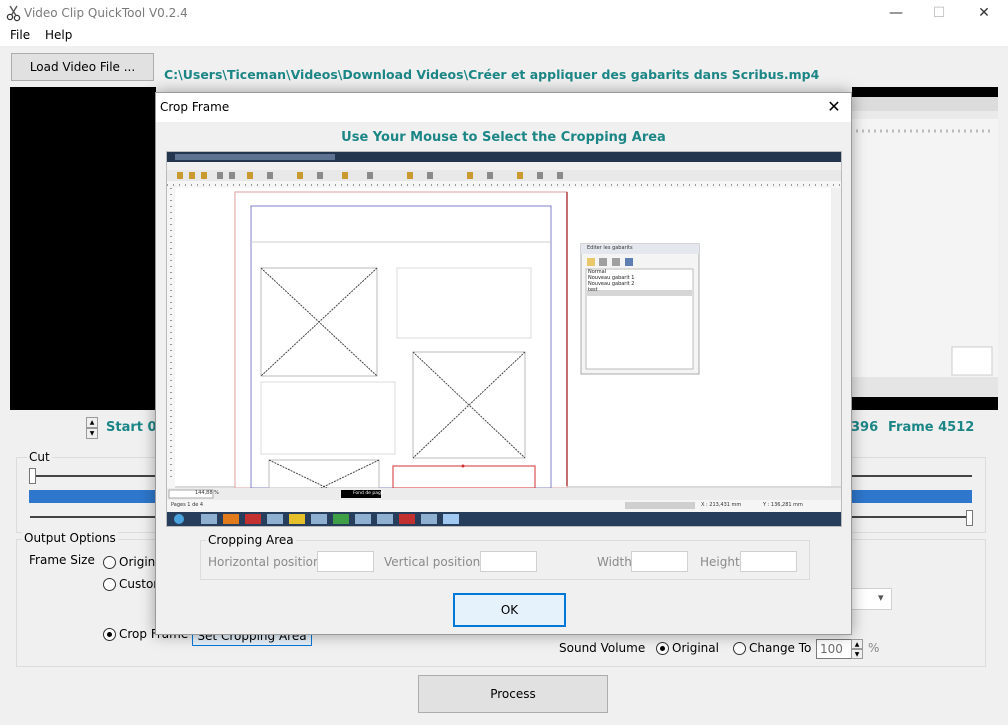 This screenshot has height=725, width=1008. Describe the element at coordinates (721, 505) in the screenshot. I see `preview-x-readout: X : 213,431 mm` at that location.